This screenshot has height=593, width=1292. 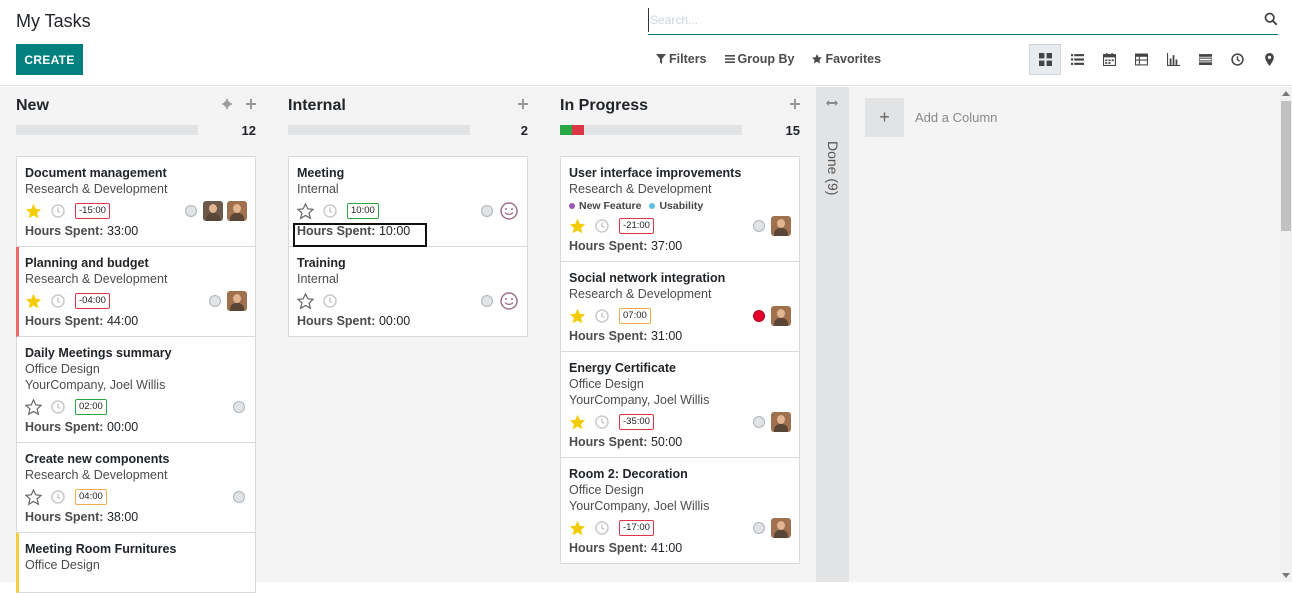 I want to click on progress-red, so click(x=578, y=130).